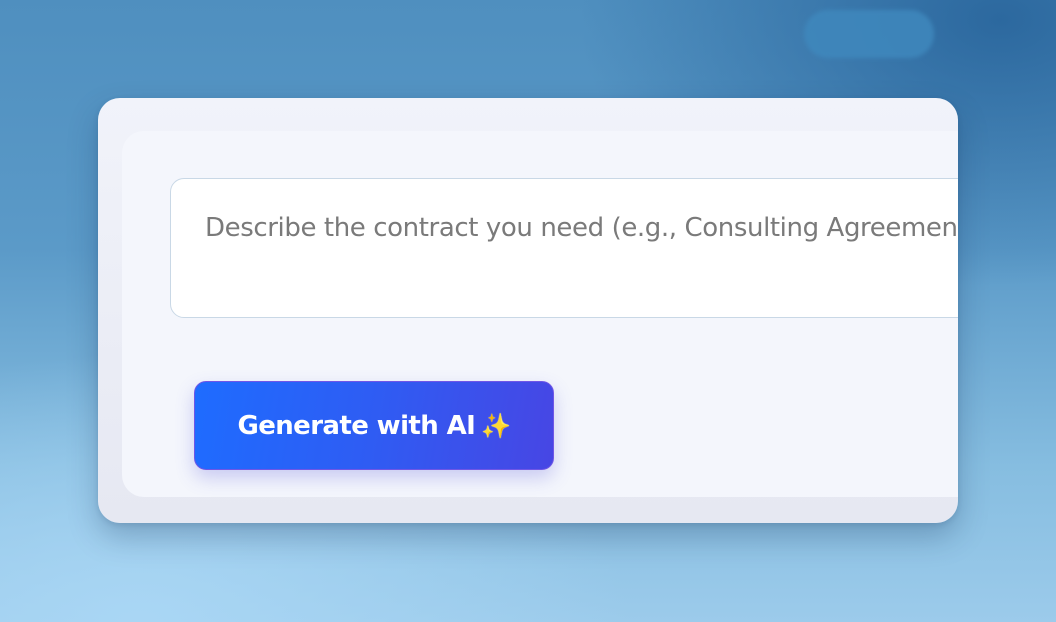 This screenshot has height=622, width=1056. I want to click on generate-with-ai-button: Generate with AI ✨, so click(374, 425).